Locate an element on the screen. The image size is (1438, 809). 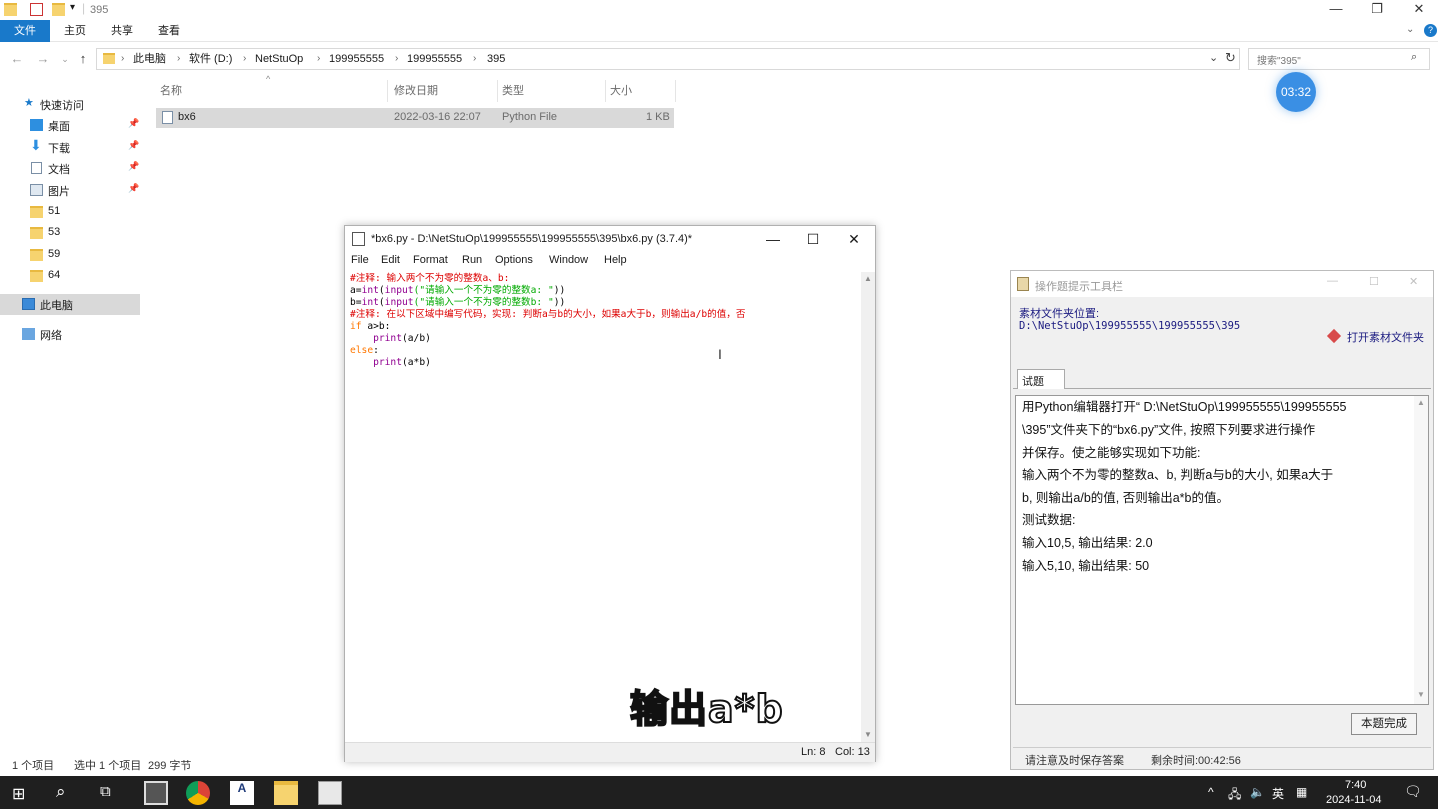
file-date: 2022-03-16 22:07 is located at coordinates (437, 117).